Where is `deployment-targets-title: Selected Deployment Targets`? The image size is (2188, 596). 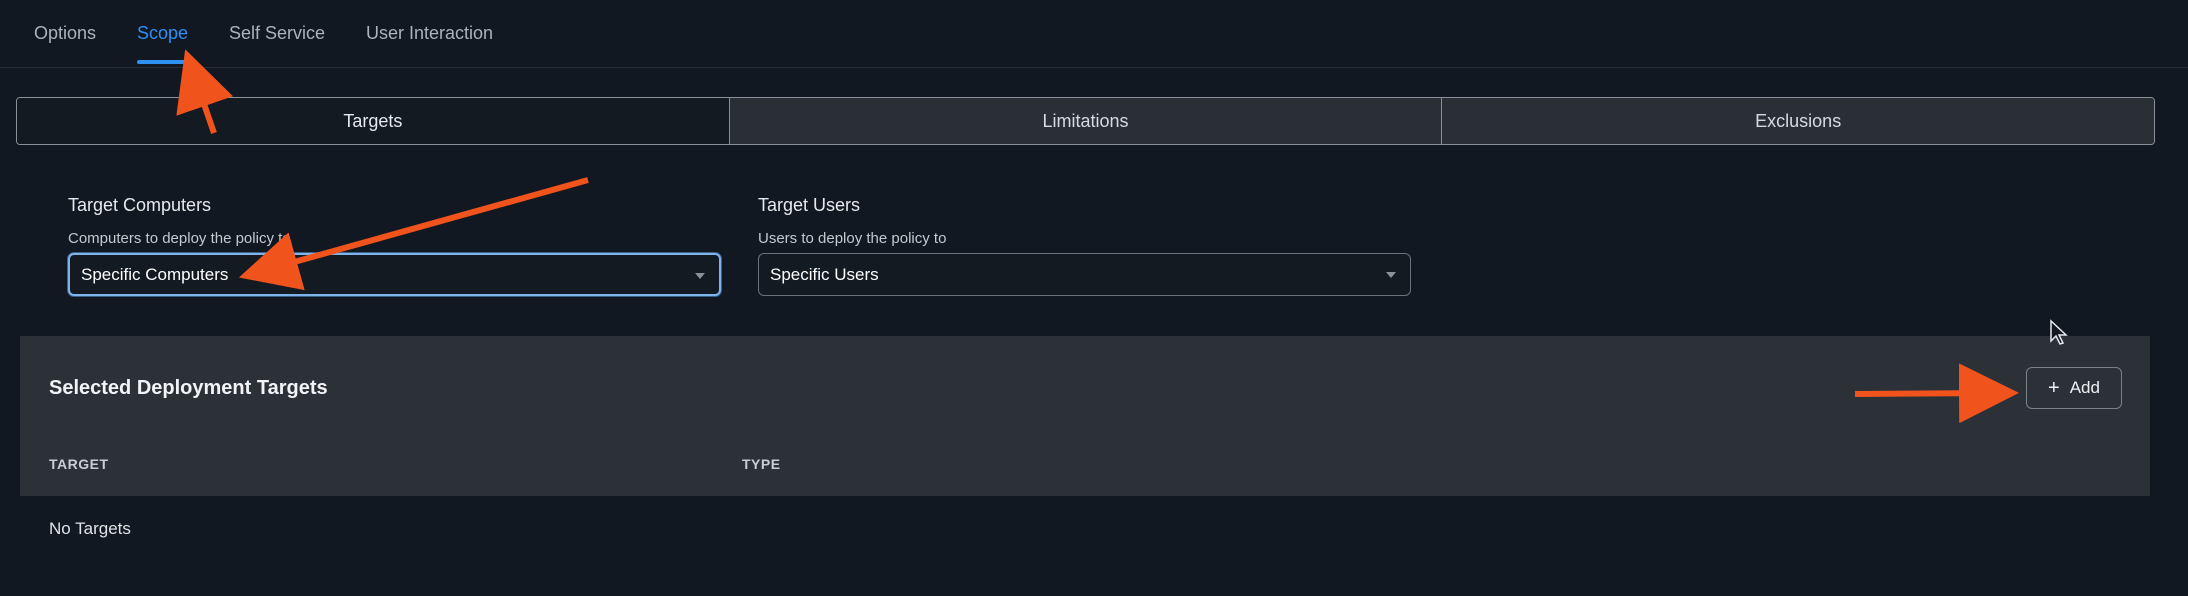 deployment-targets-title: Selected Deployment Targets is located at coordinates (188, 388).